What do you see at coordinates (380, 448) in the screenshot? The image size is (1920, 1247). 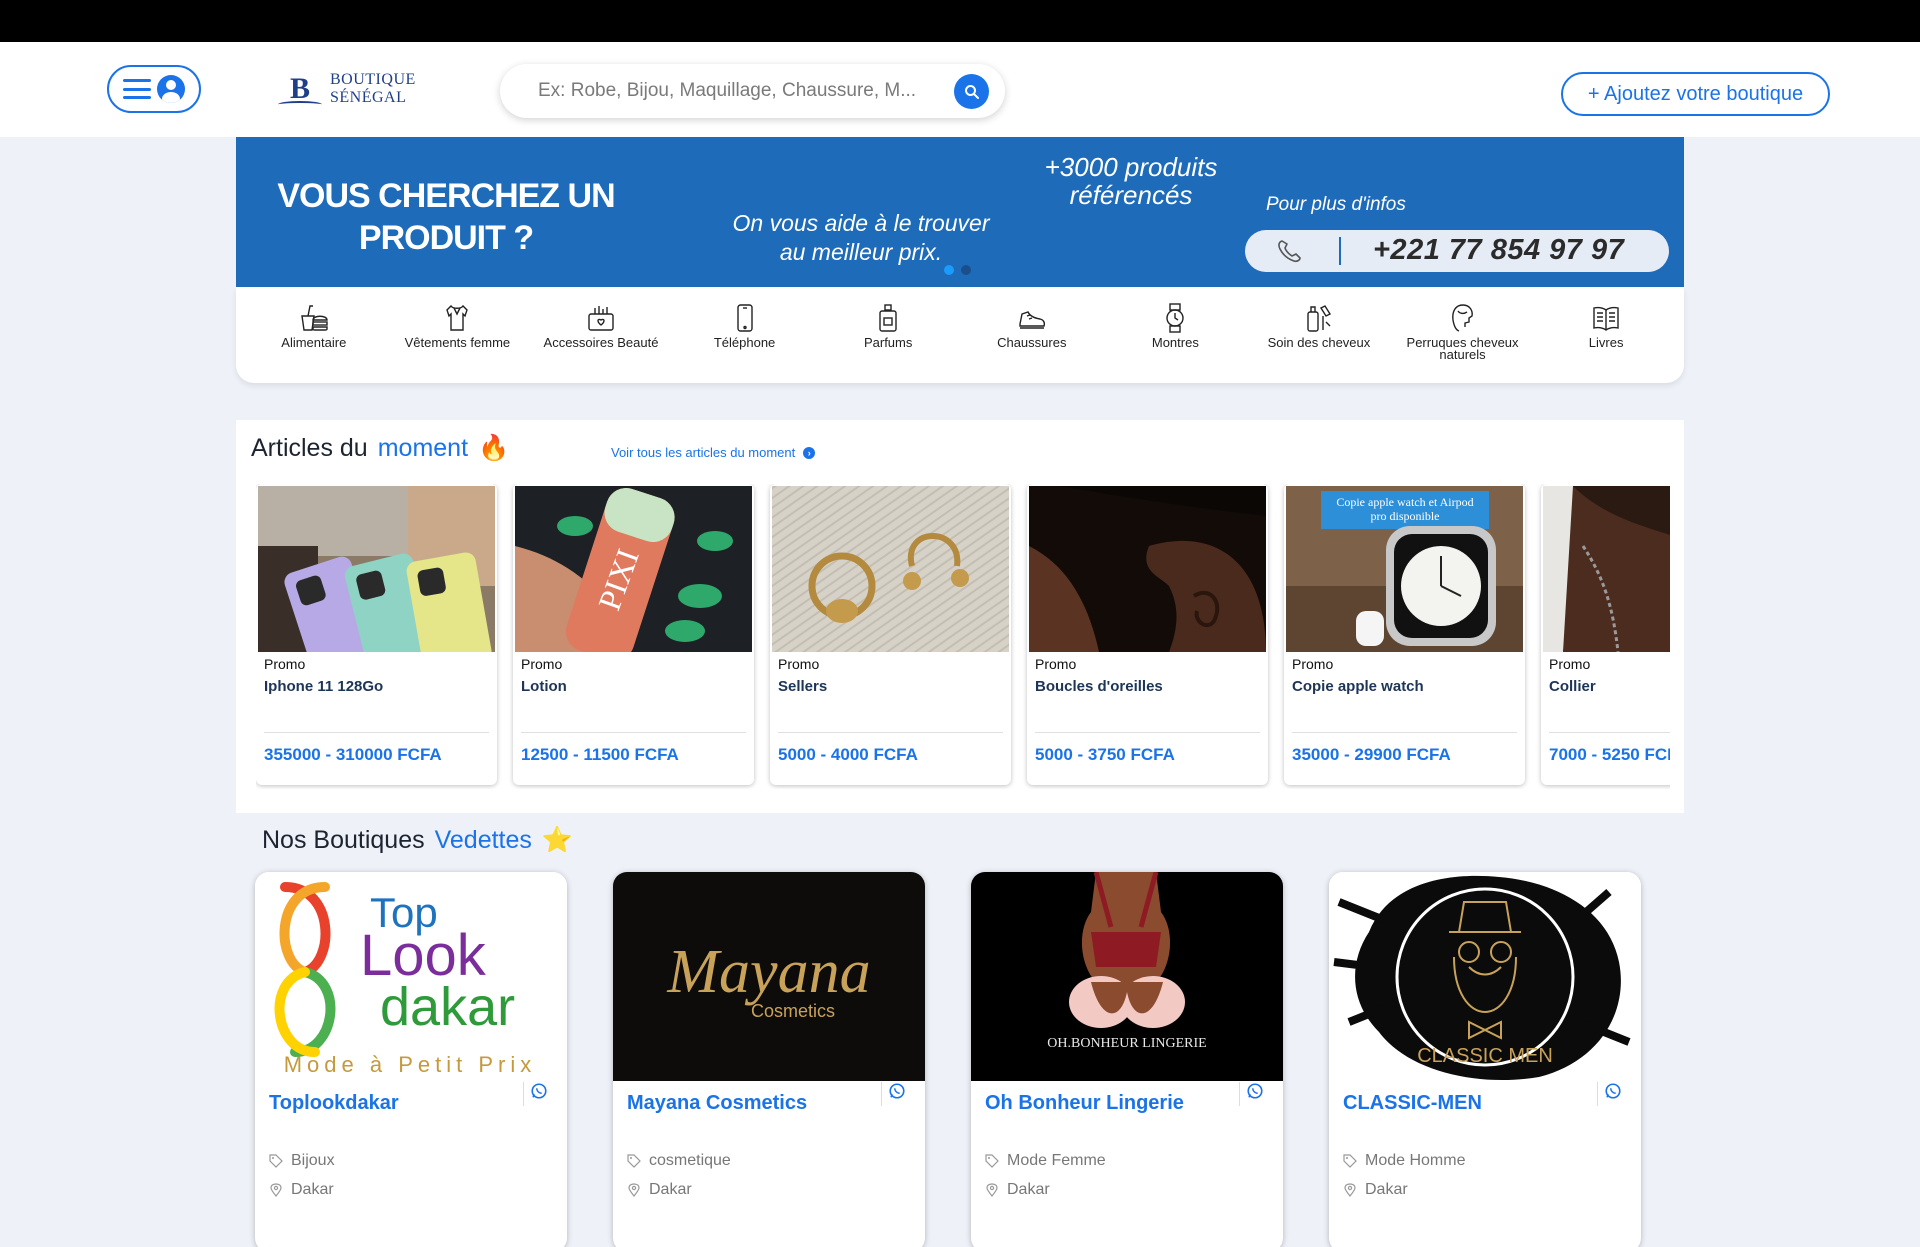 I see `articles-heading: Articles du moment 🔥` at bounding box center [380, 448].